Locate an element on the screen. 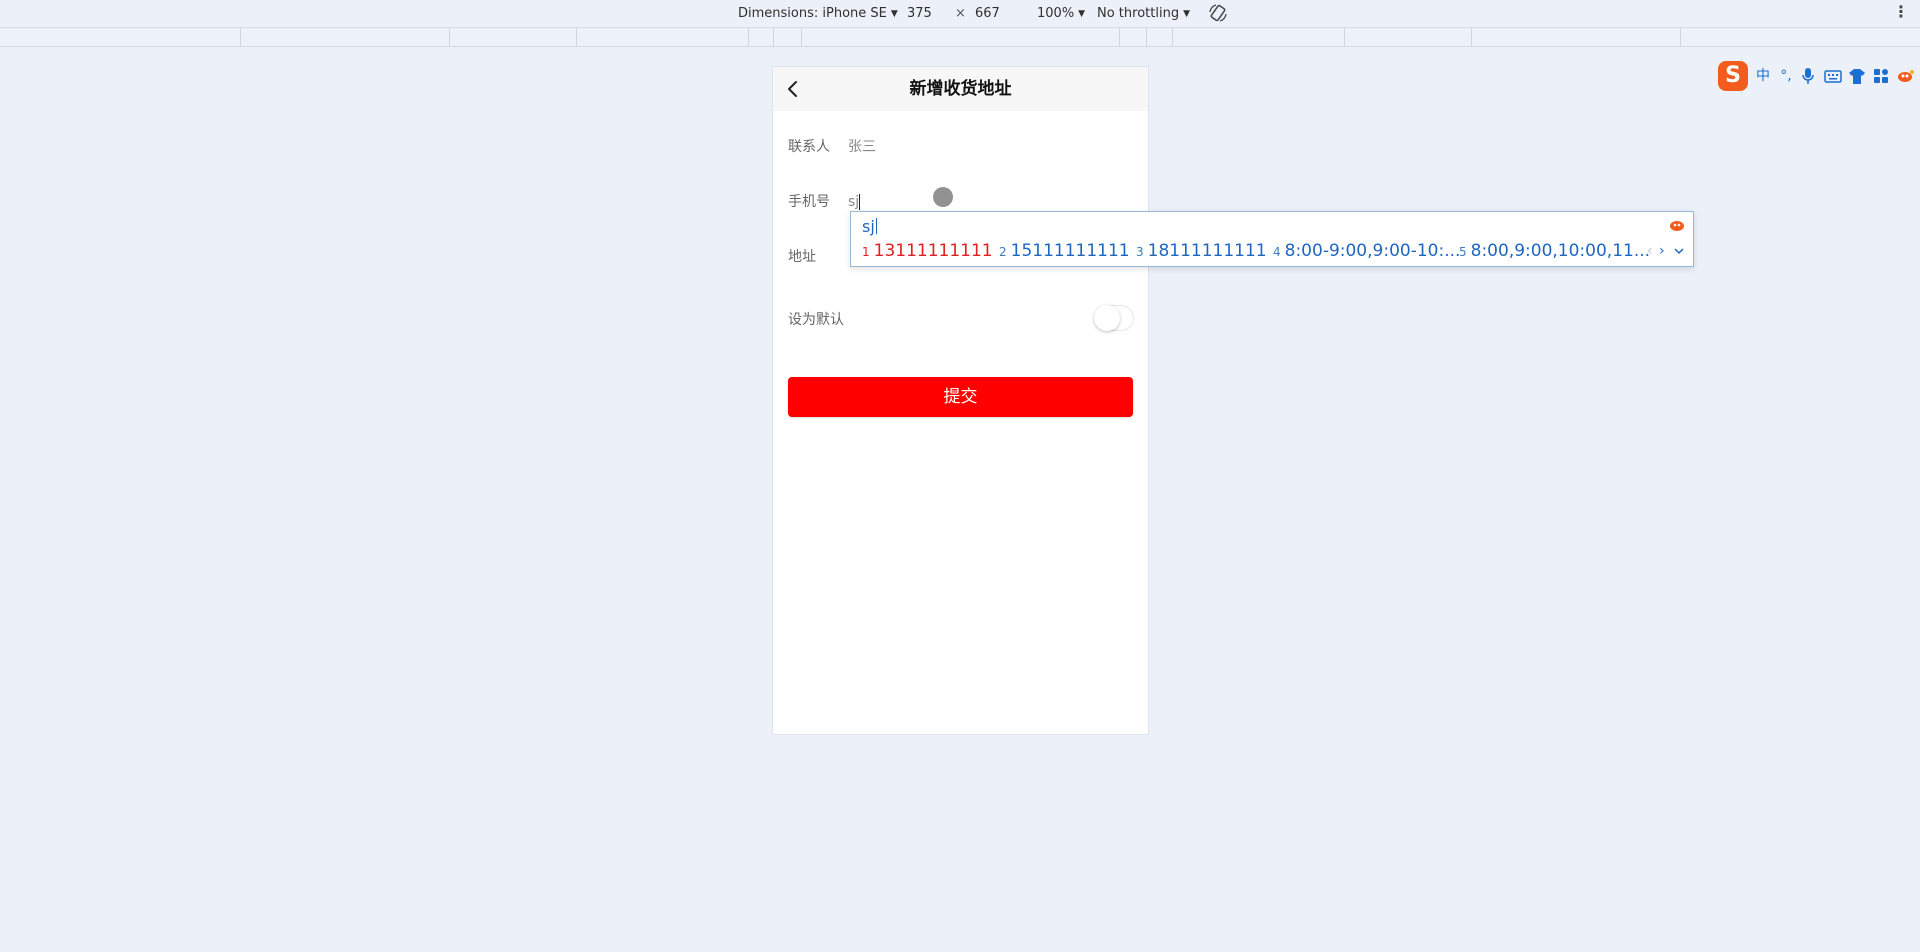 The image size is (1920, 952). address-label: 地址 is located at coordinates (802, 257).